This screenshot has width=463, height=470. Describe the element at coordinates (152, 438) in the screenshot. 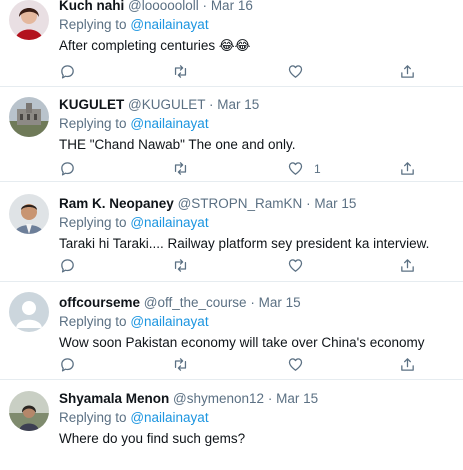

I see `tweet-text: Where do you find such gems?` at that location.